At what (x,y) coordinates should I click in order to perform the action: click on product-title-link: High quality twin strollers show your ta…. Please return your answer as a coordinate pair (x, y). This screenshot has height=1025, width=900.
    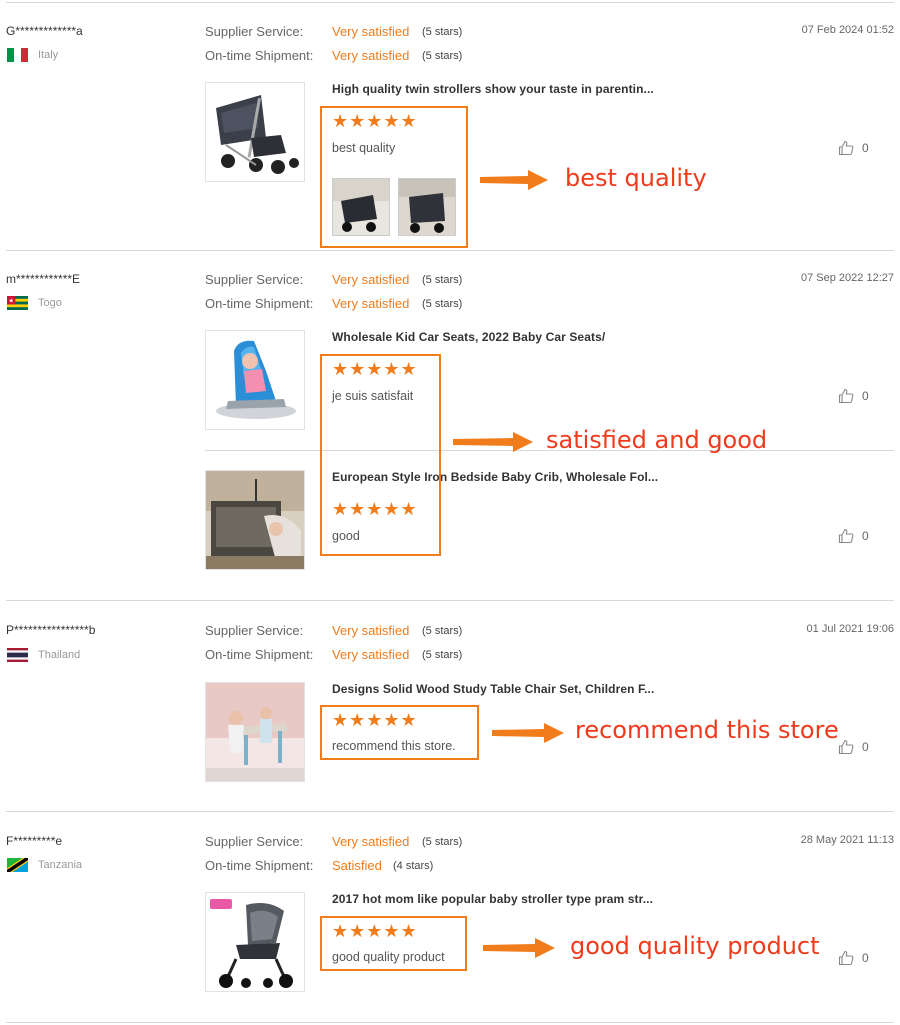
    Looking at the image, I should click on (493, 89).